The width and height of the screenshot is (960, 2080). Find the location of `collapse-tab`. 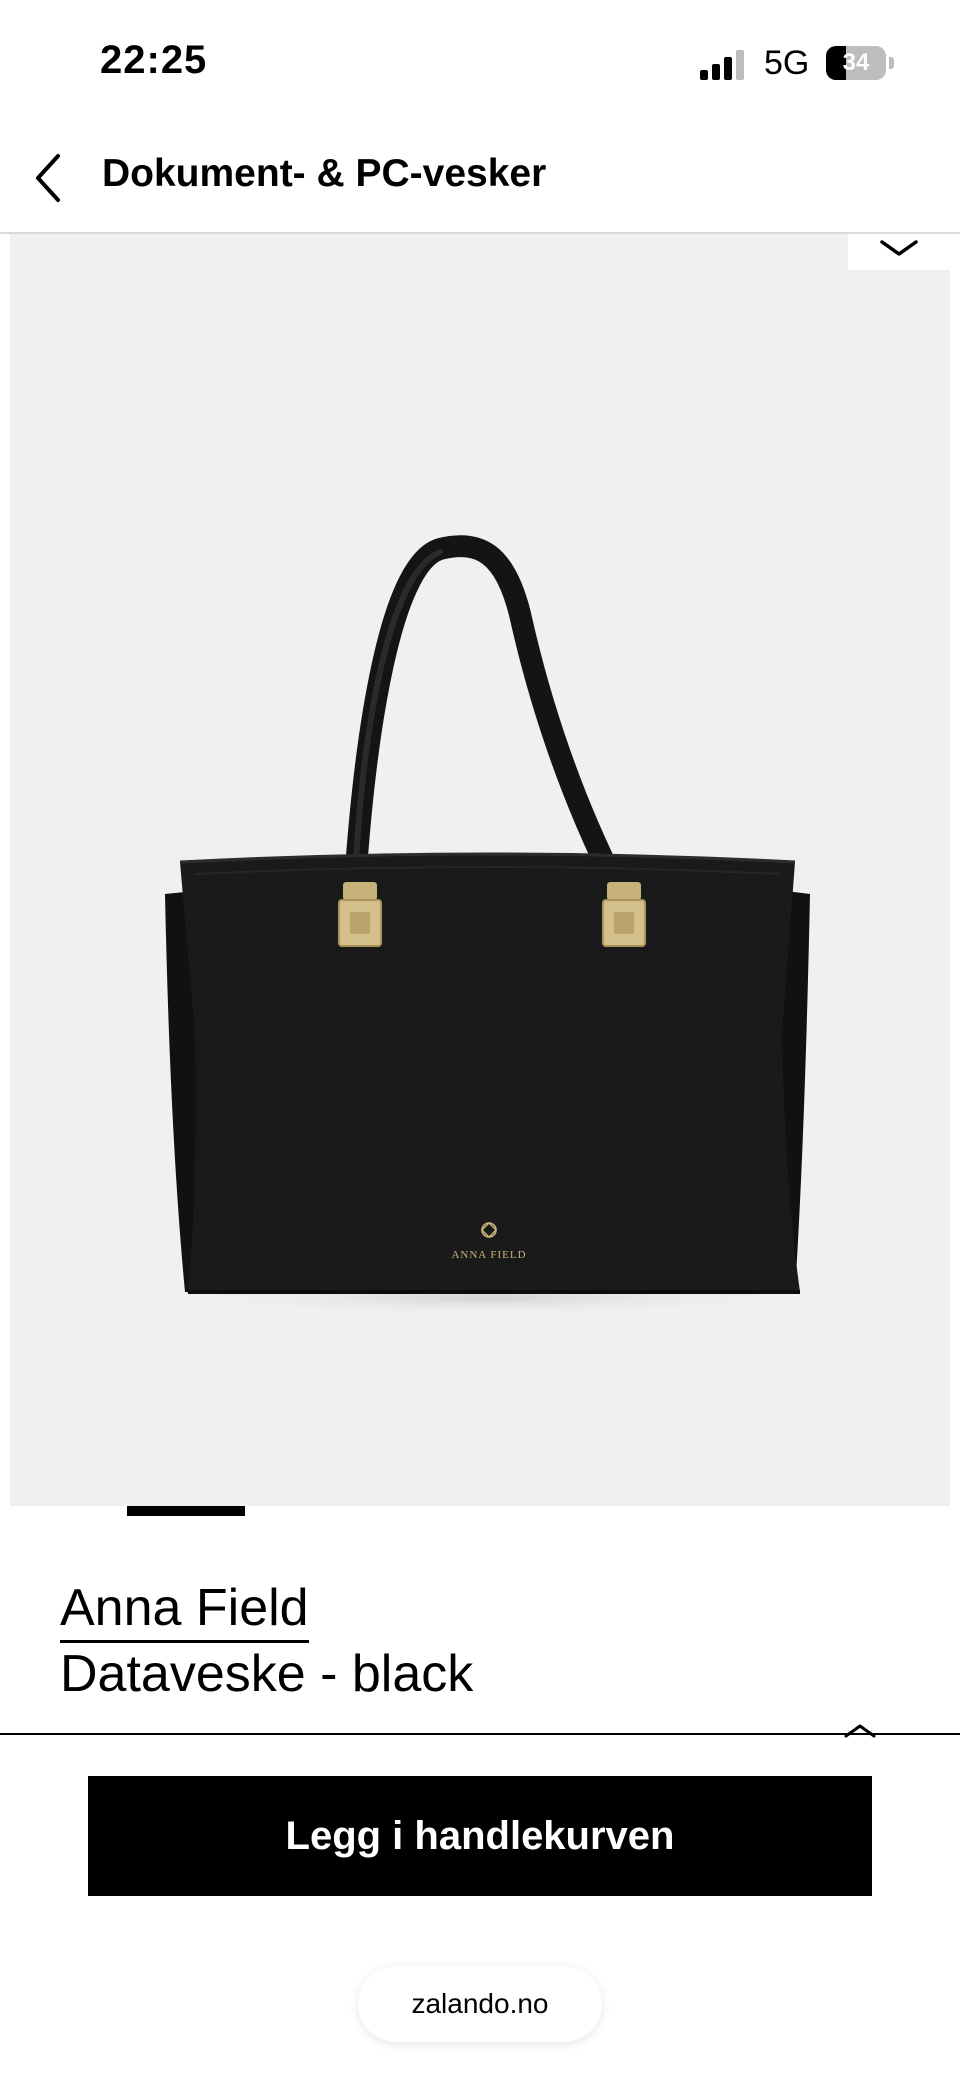

collapse-tab is located at coordinates (899, 252).